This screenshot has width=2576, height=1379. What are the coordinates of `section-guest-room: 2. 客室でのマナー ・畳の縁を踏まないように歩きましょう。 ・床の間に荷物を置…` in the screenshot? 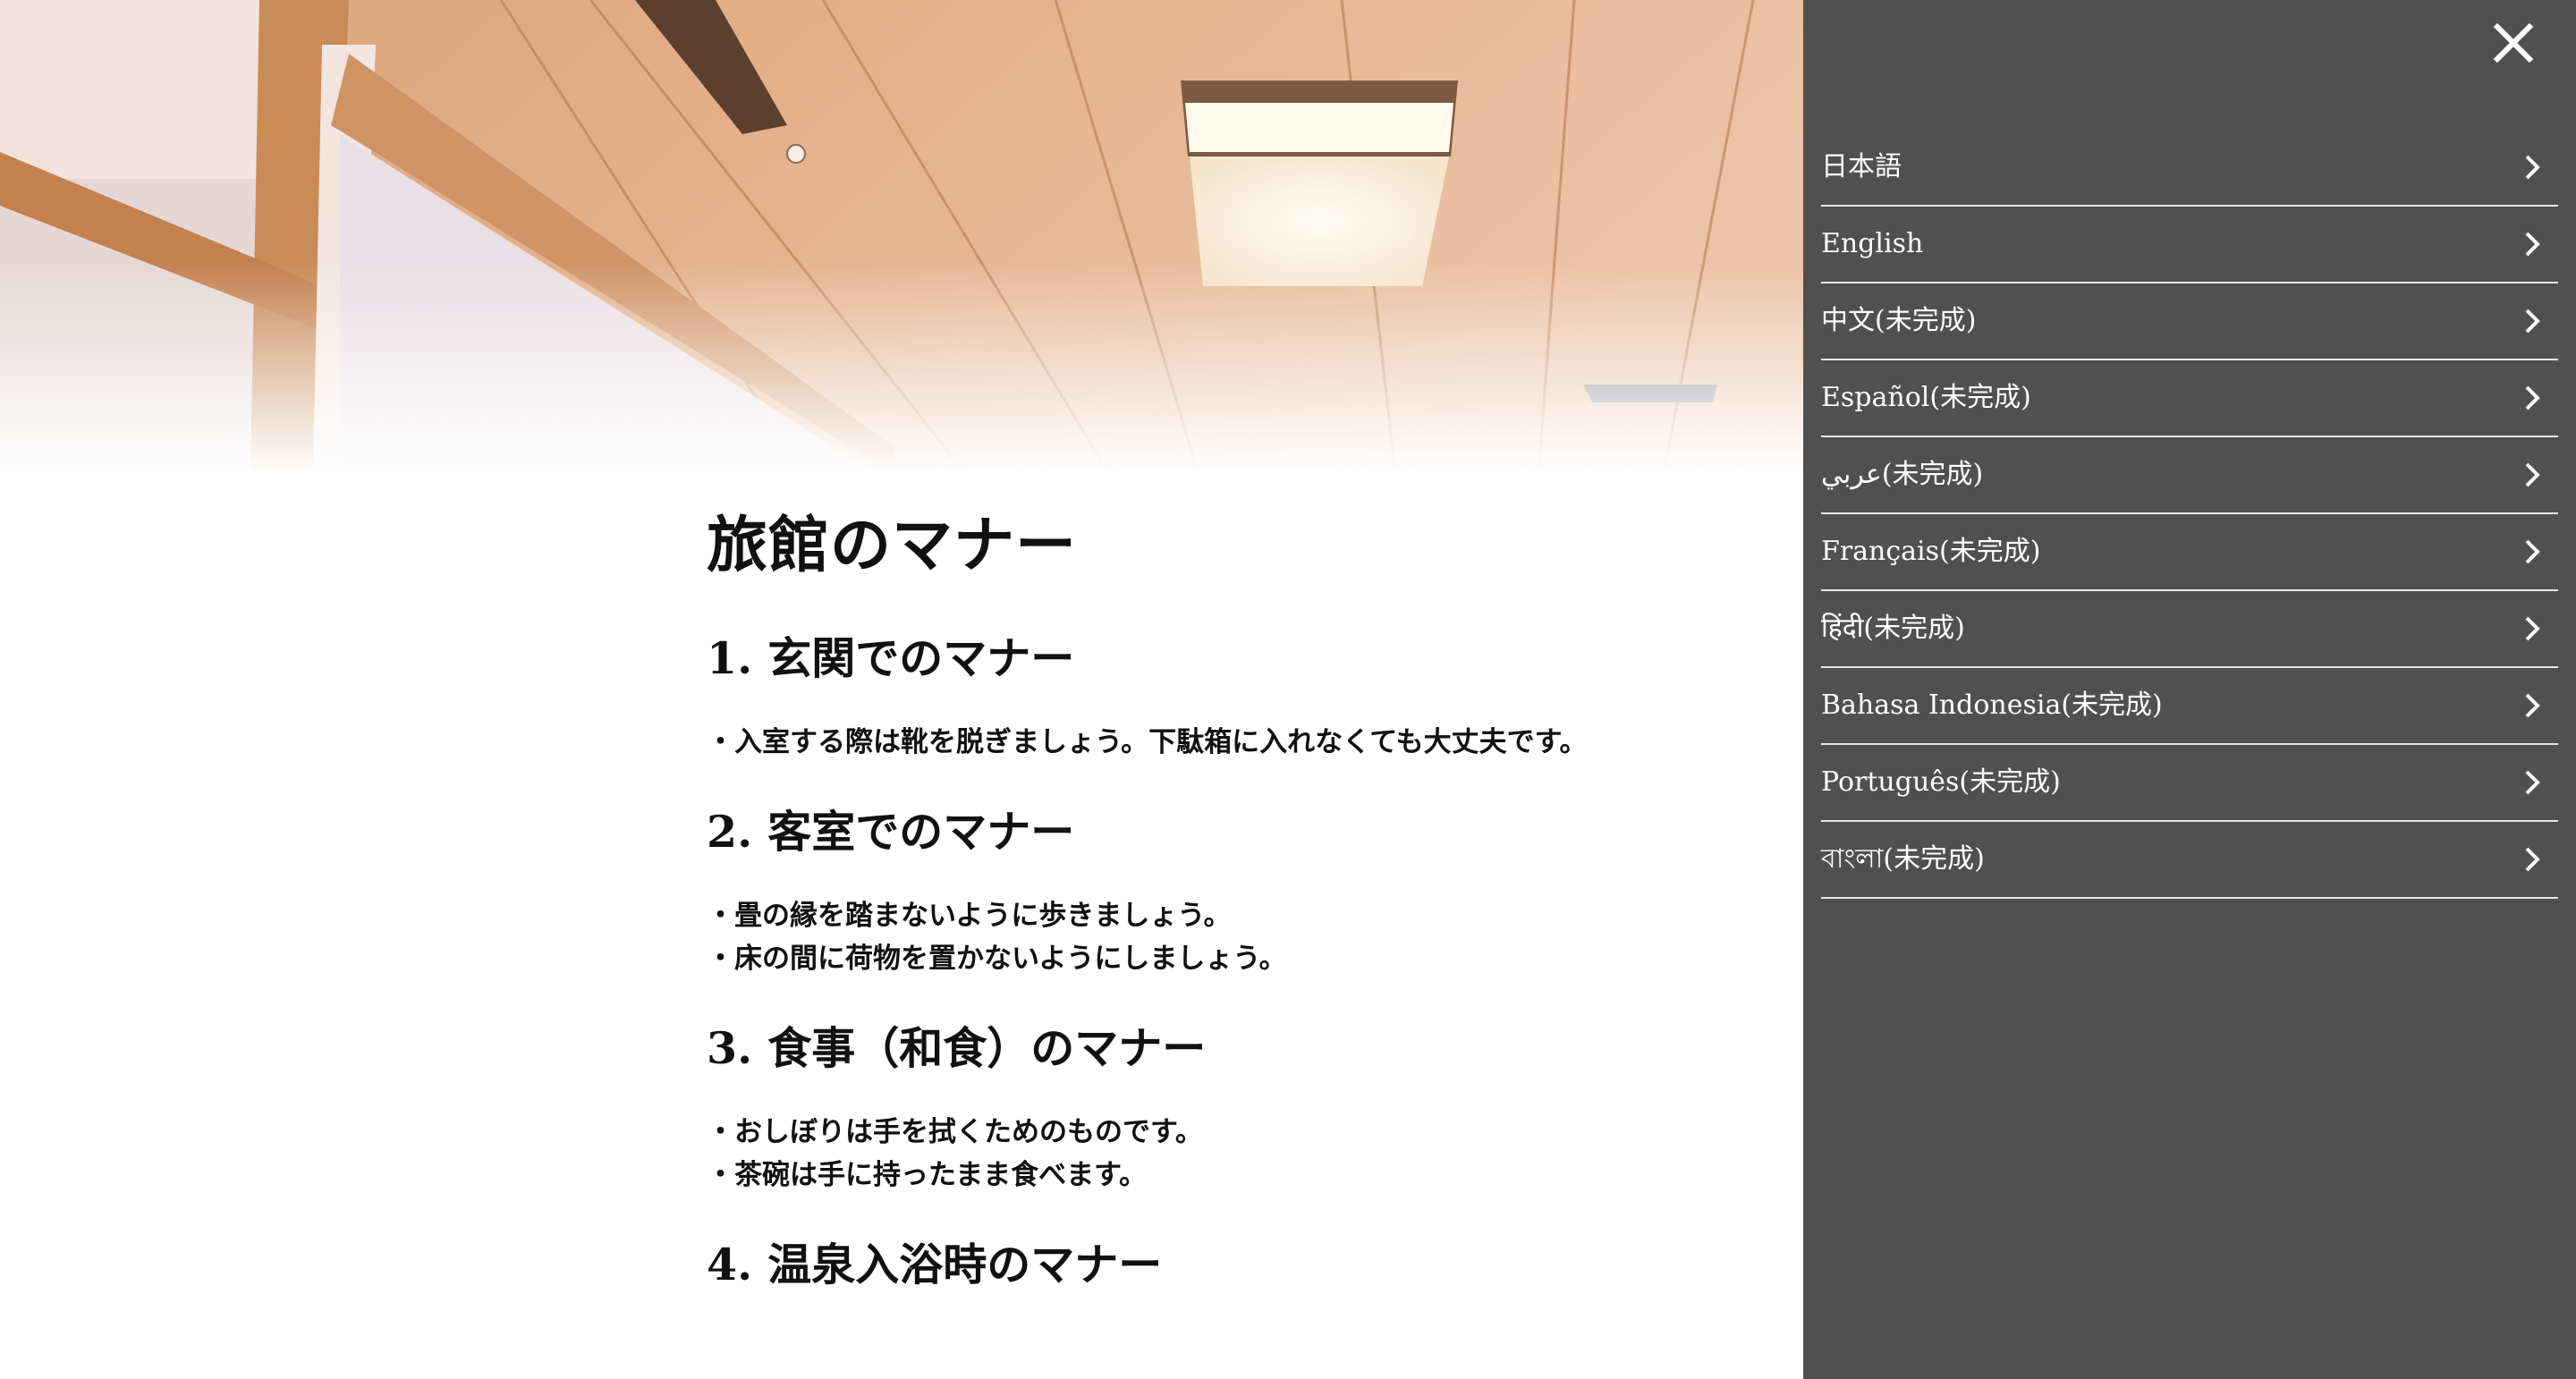 It's located at (1243, 888).